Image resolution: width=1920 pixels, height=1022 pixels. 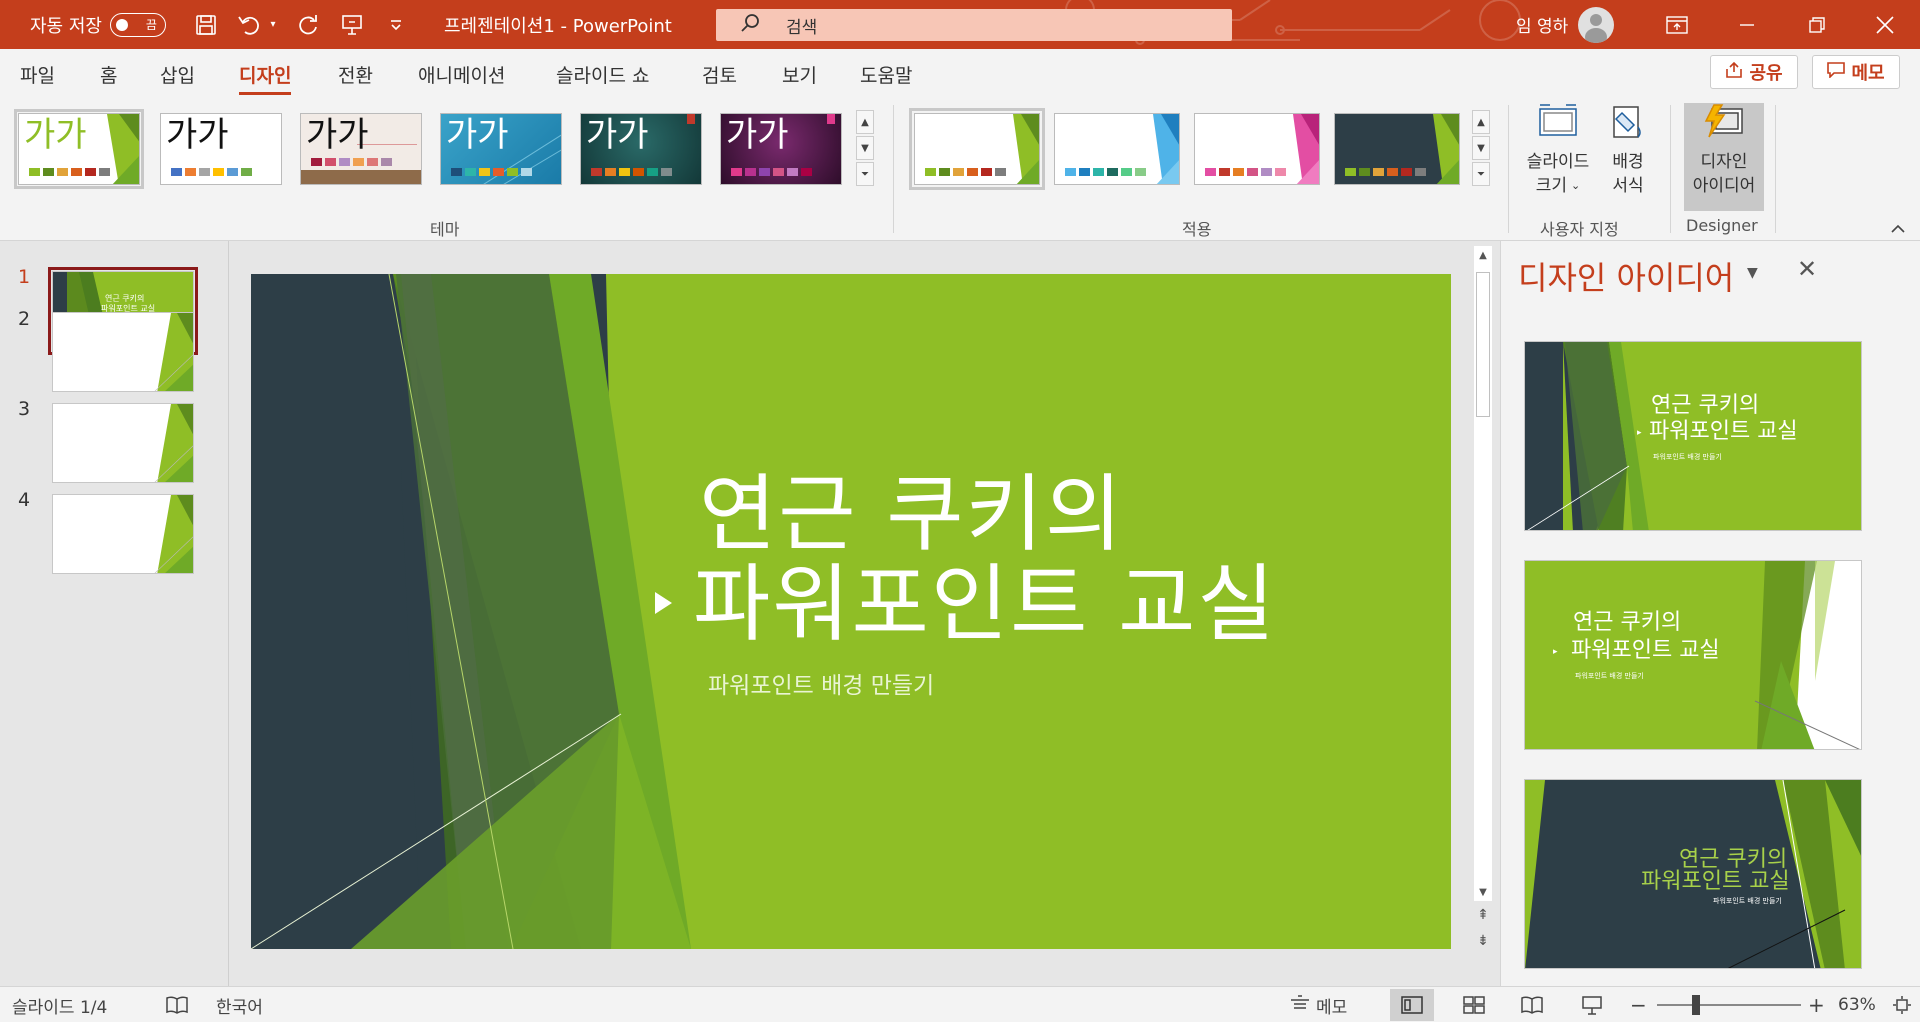 I want to click on share-button: 공유, so click(x=1754, y=72).